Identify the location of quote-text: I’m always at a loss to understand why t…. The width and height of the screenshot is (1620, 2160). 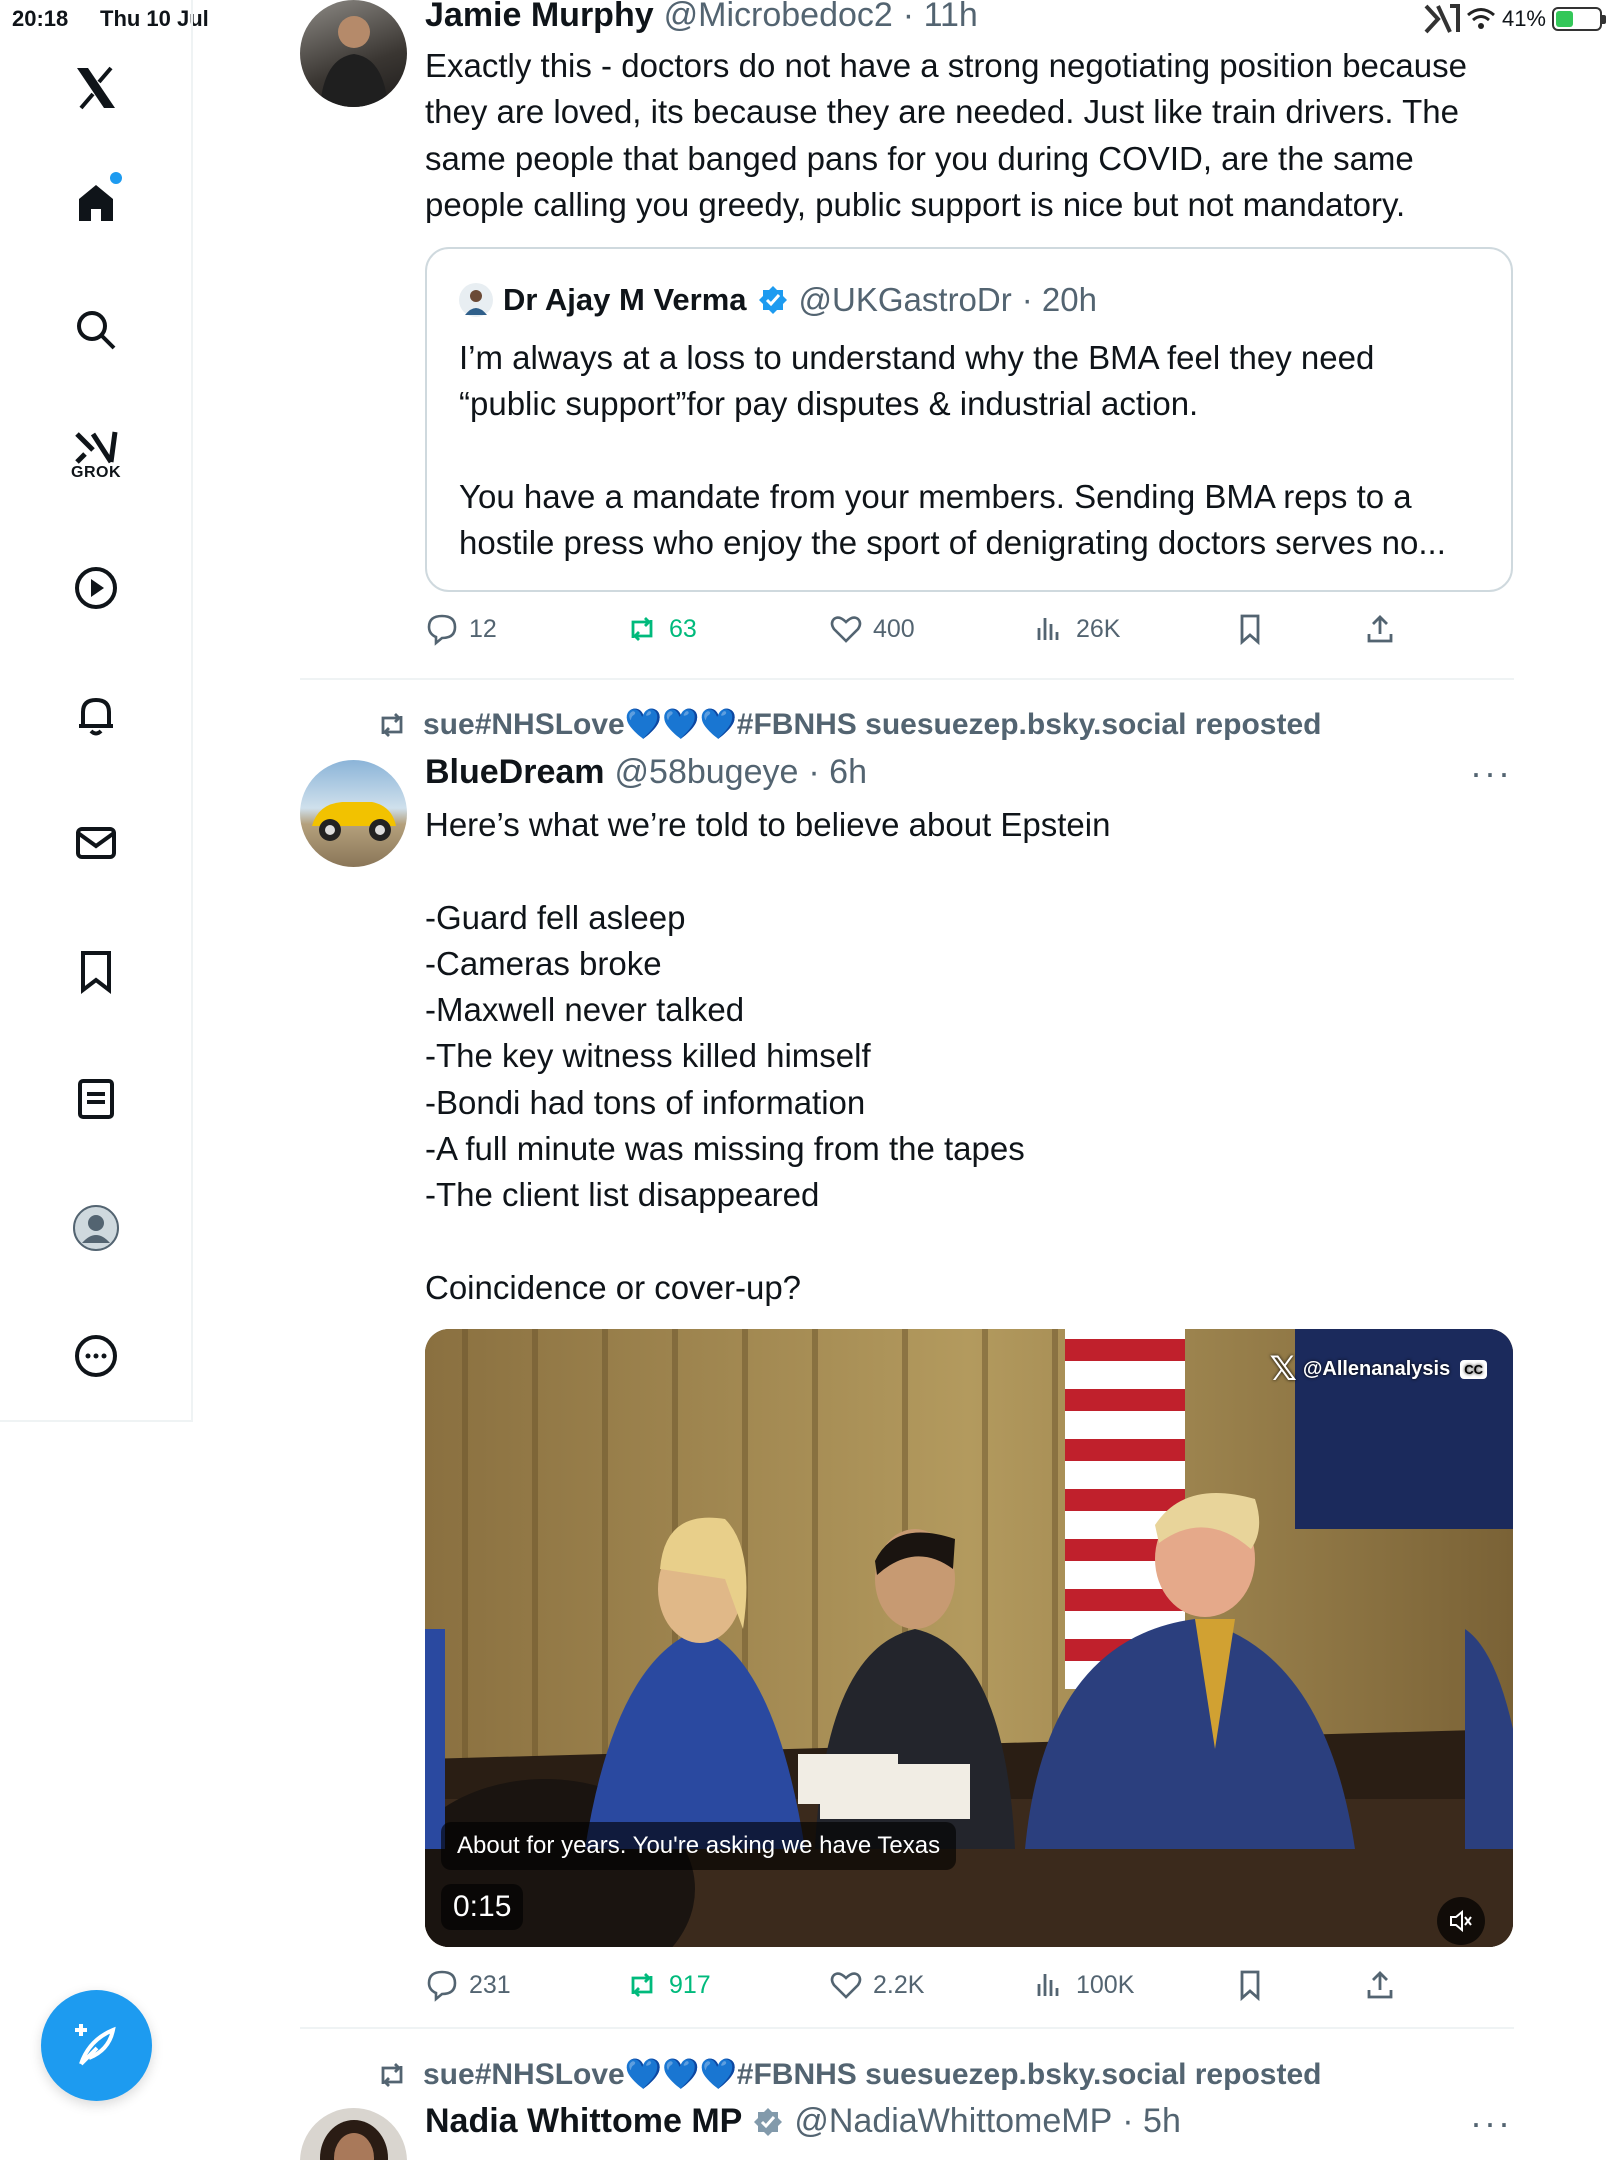
(952, 450).